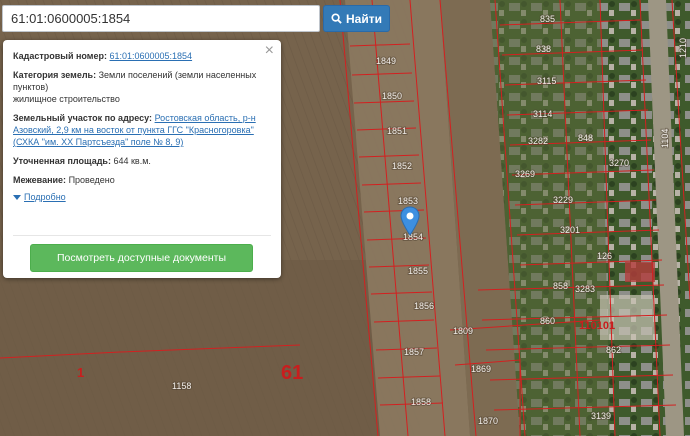 This screenshot has width=690, height=436. Describe the element at coordinates (570, 230) in the screenshot. I see `plot-label: 3201` at that location.